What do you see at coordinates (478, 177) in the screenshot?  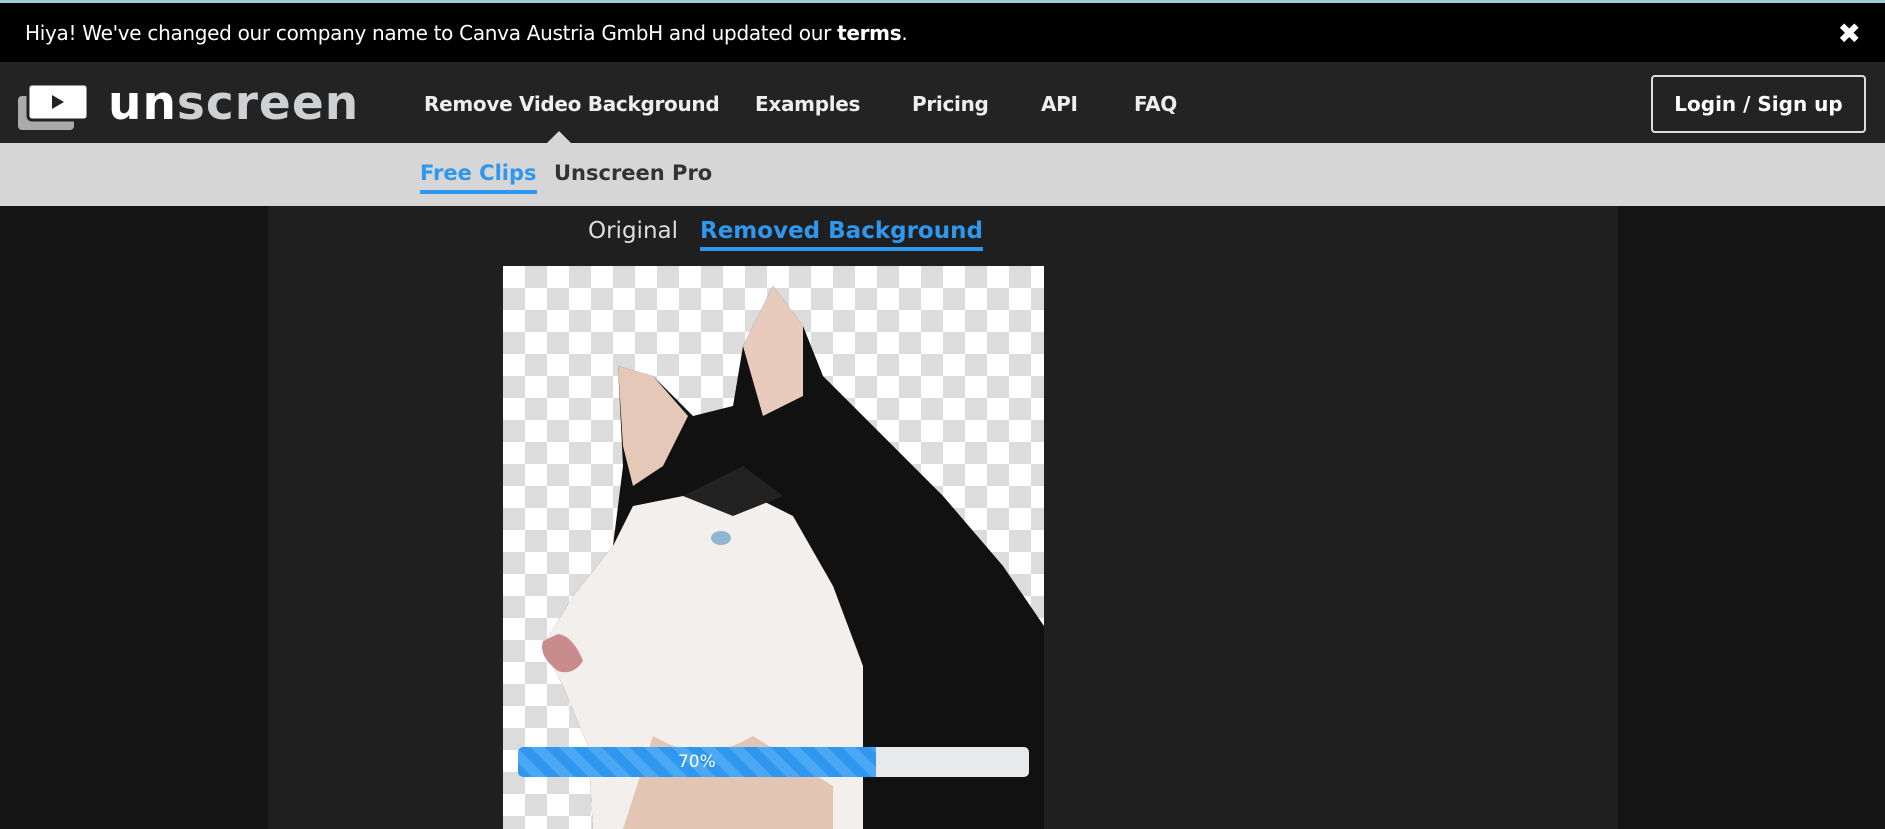 I see `tab-free-clips: Free Clips` at bounding box center [478, 177].